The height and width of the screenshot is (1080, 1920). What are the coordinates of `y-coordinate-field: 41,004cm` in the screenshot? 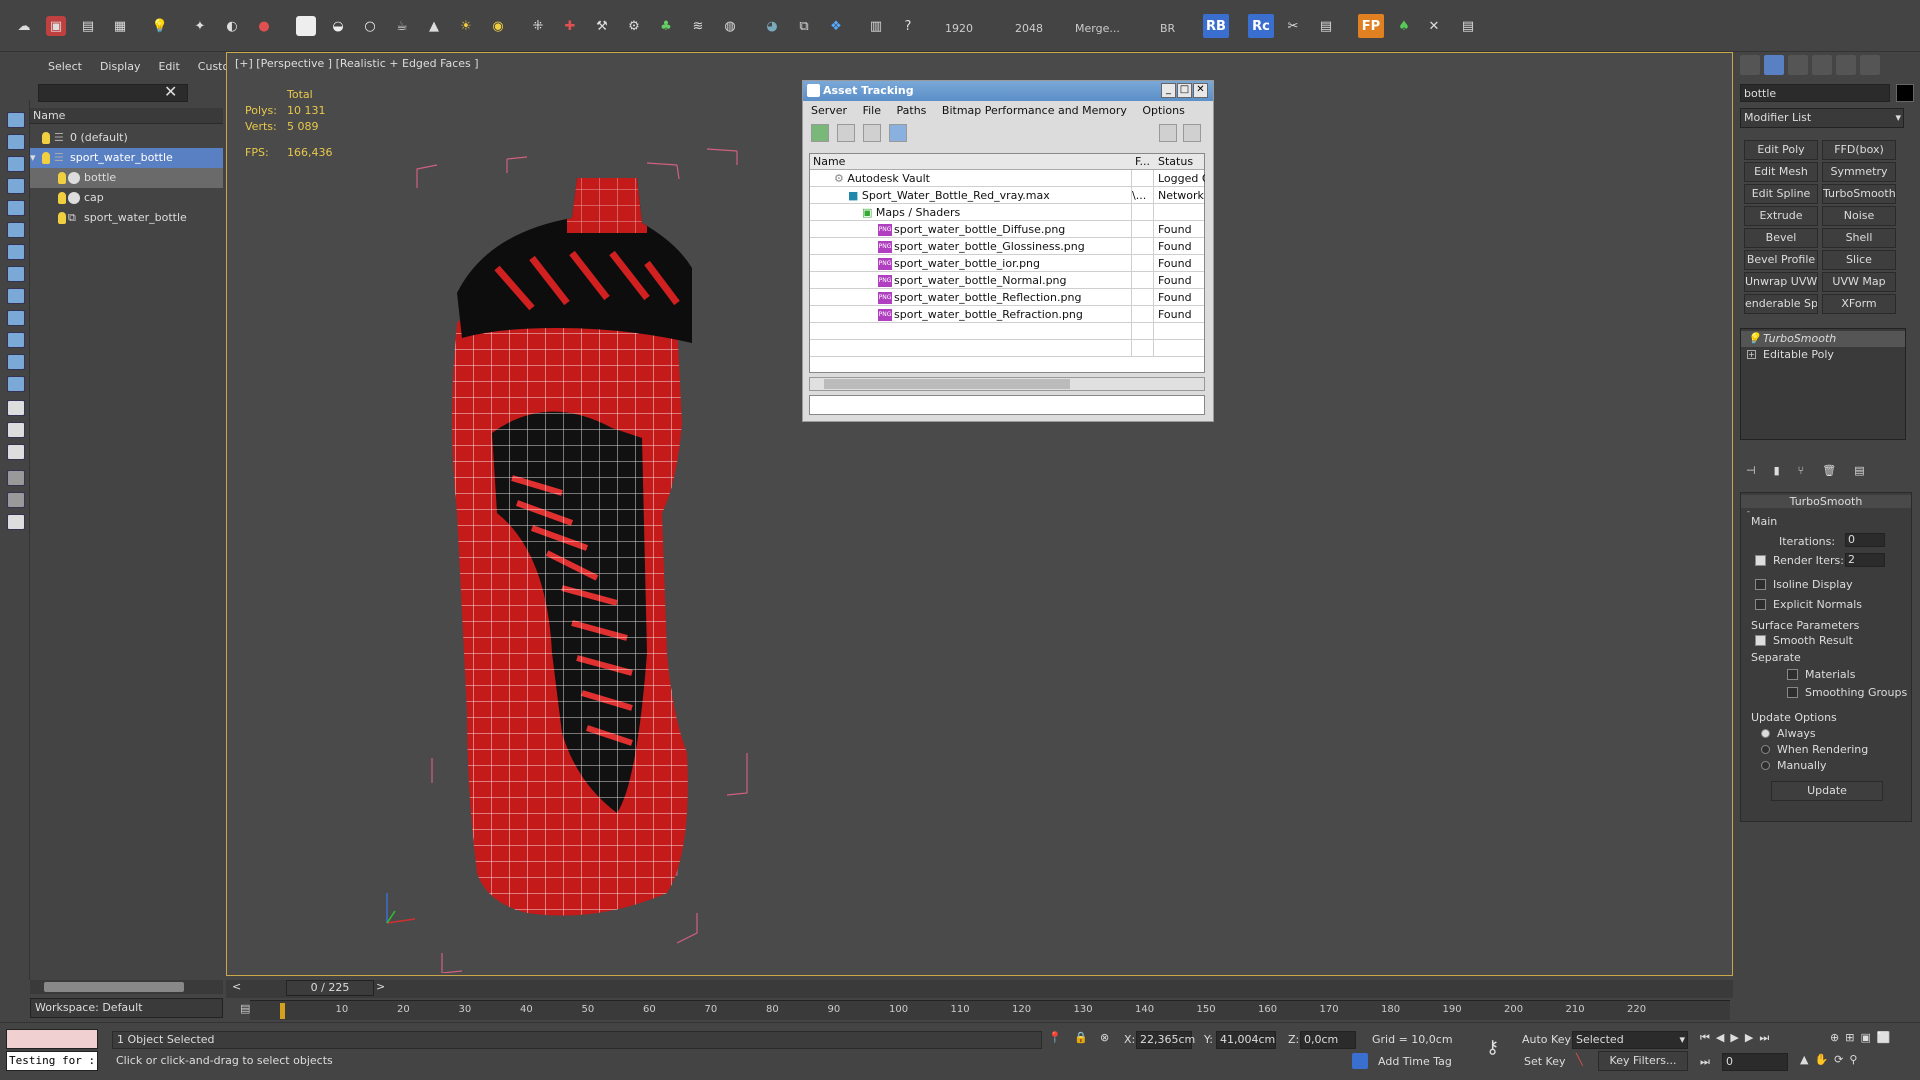 It's located at (1246, 1040).